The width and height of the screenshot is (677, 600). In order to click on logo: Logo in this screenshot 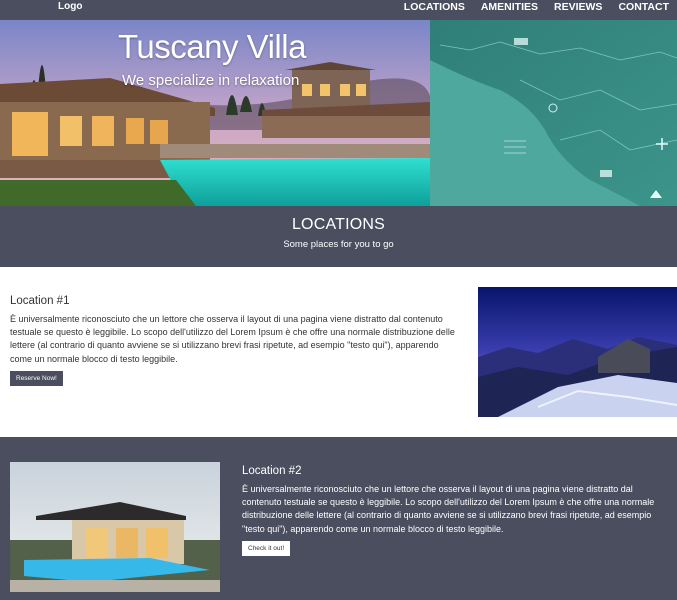, I will do `click(70, 6)`.